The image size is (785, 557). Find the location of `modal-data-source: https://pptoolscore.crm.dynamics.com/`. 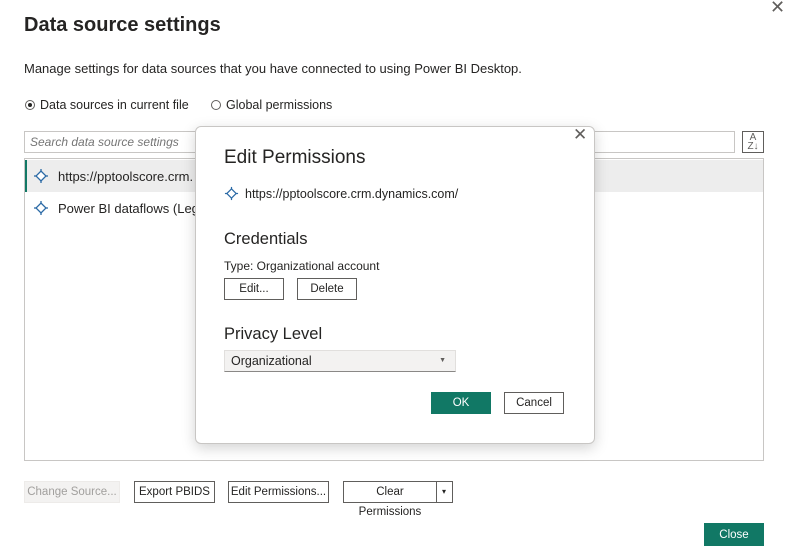

modal-data-source: https://pptoolscore.crm.dynamics.com/ is located at coordinates (341, 193).